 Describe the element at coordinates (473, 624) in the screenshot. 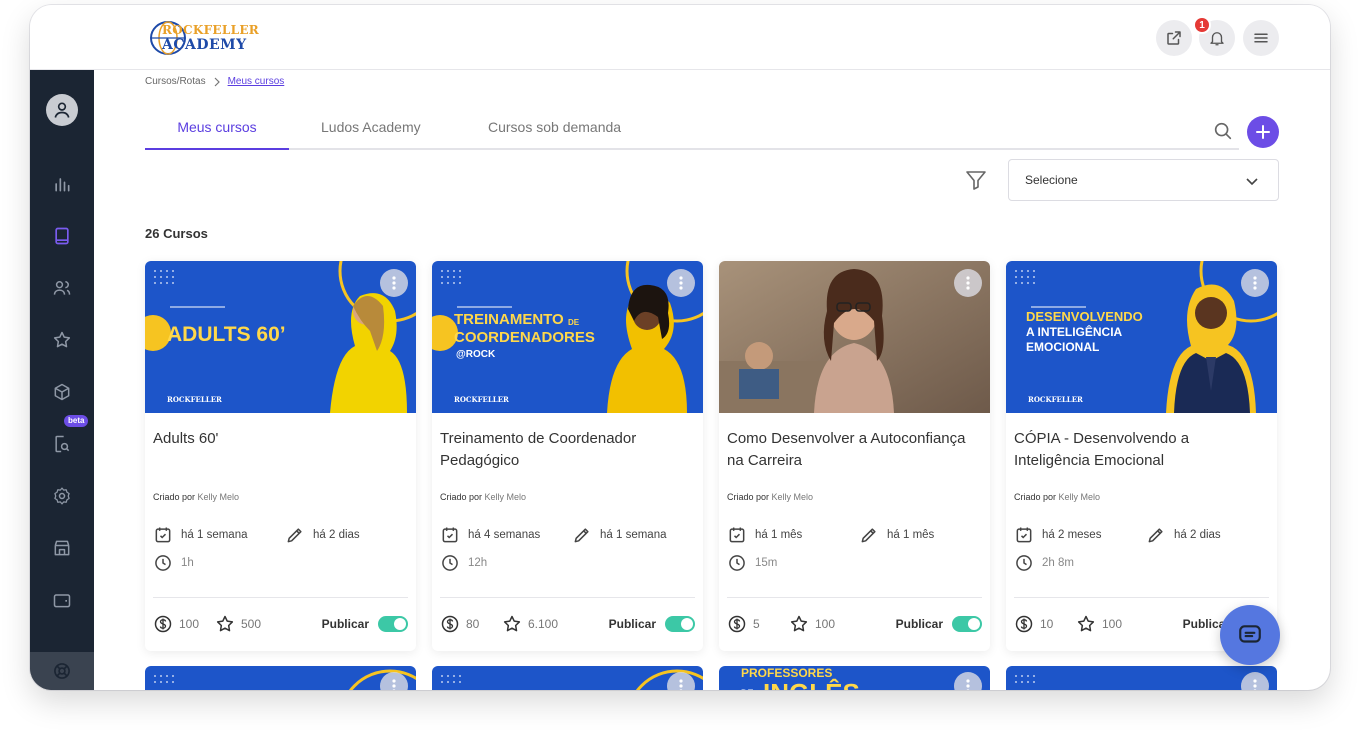

I see `price-value: 80` at that location.